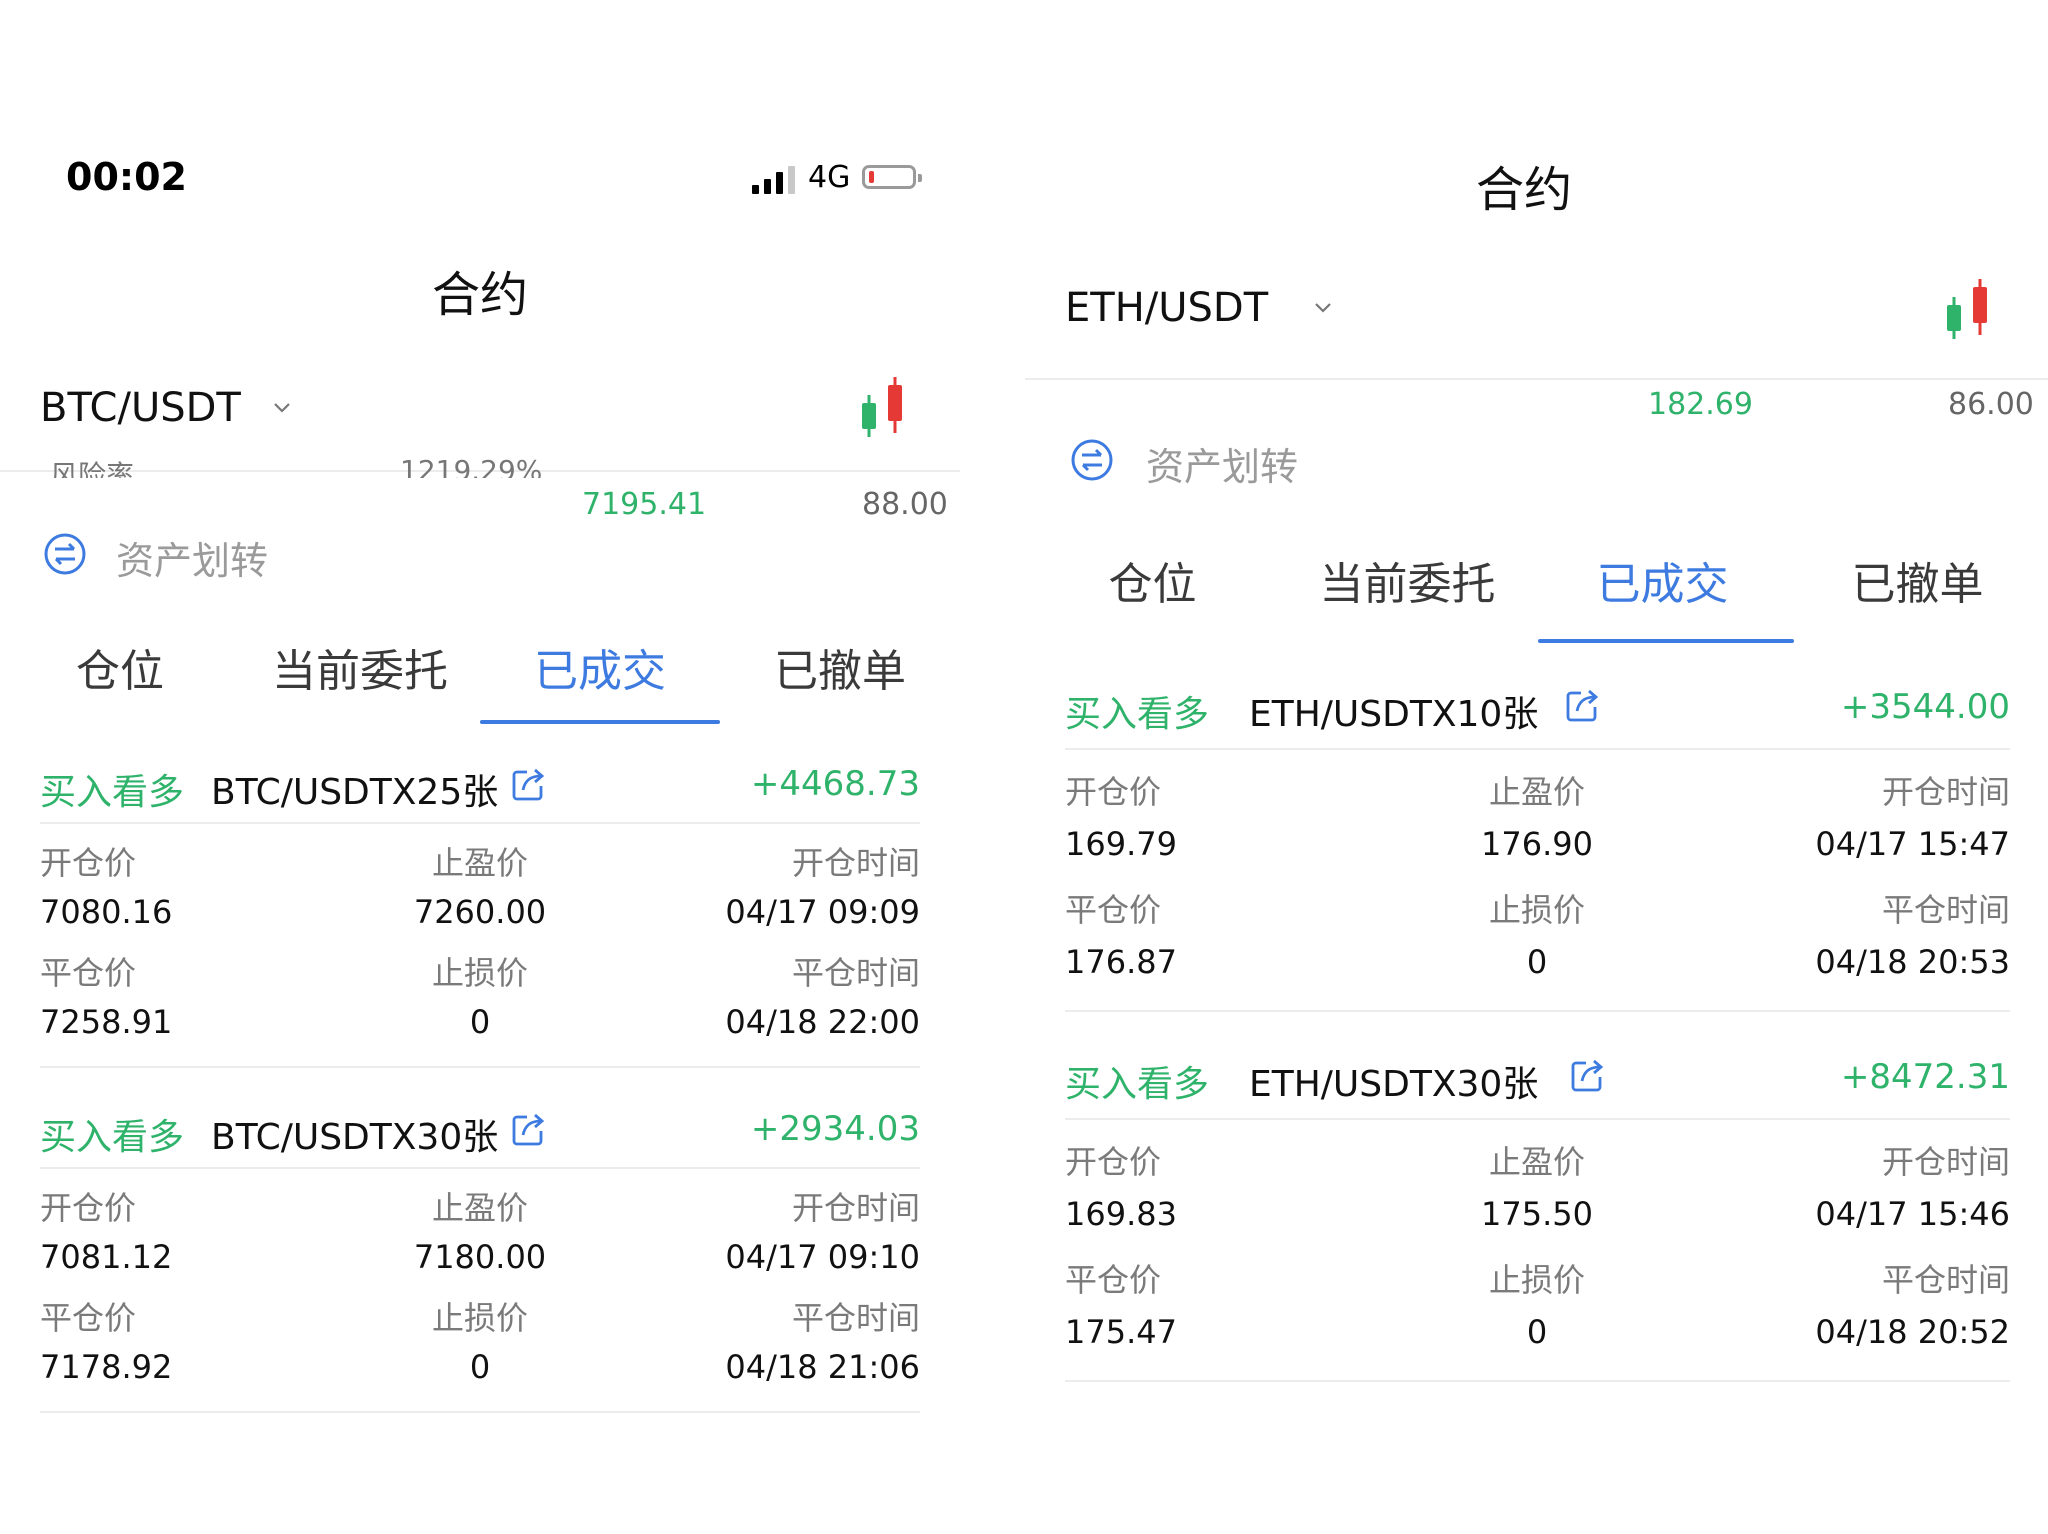 The width and height of the screenshot is (2048, 1534). I want to click on trade-pnl: +2934.03, so click(835, 1129).